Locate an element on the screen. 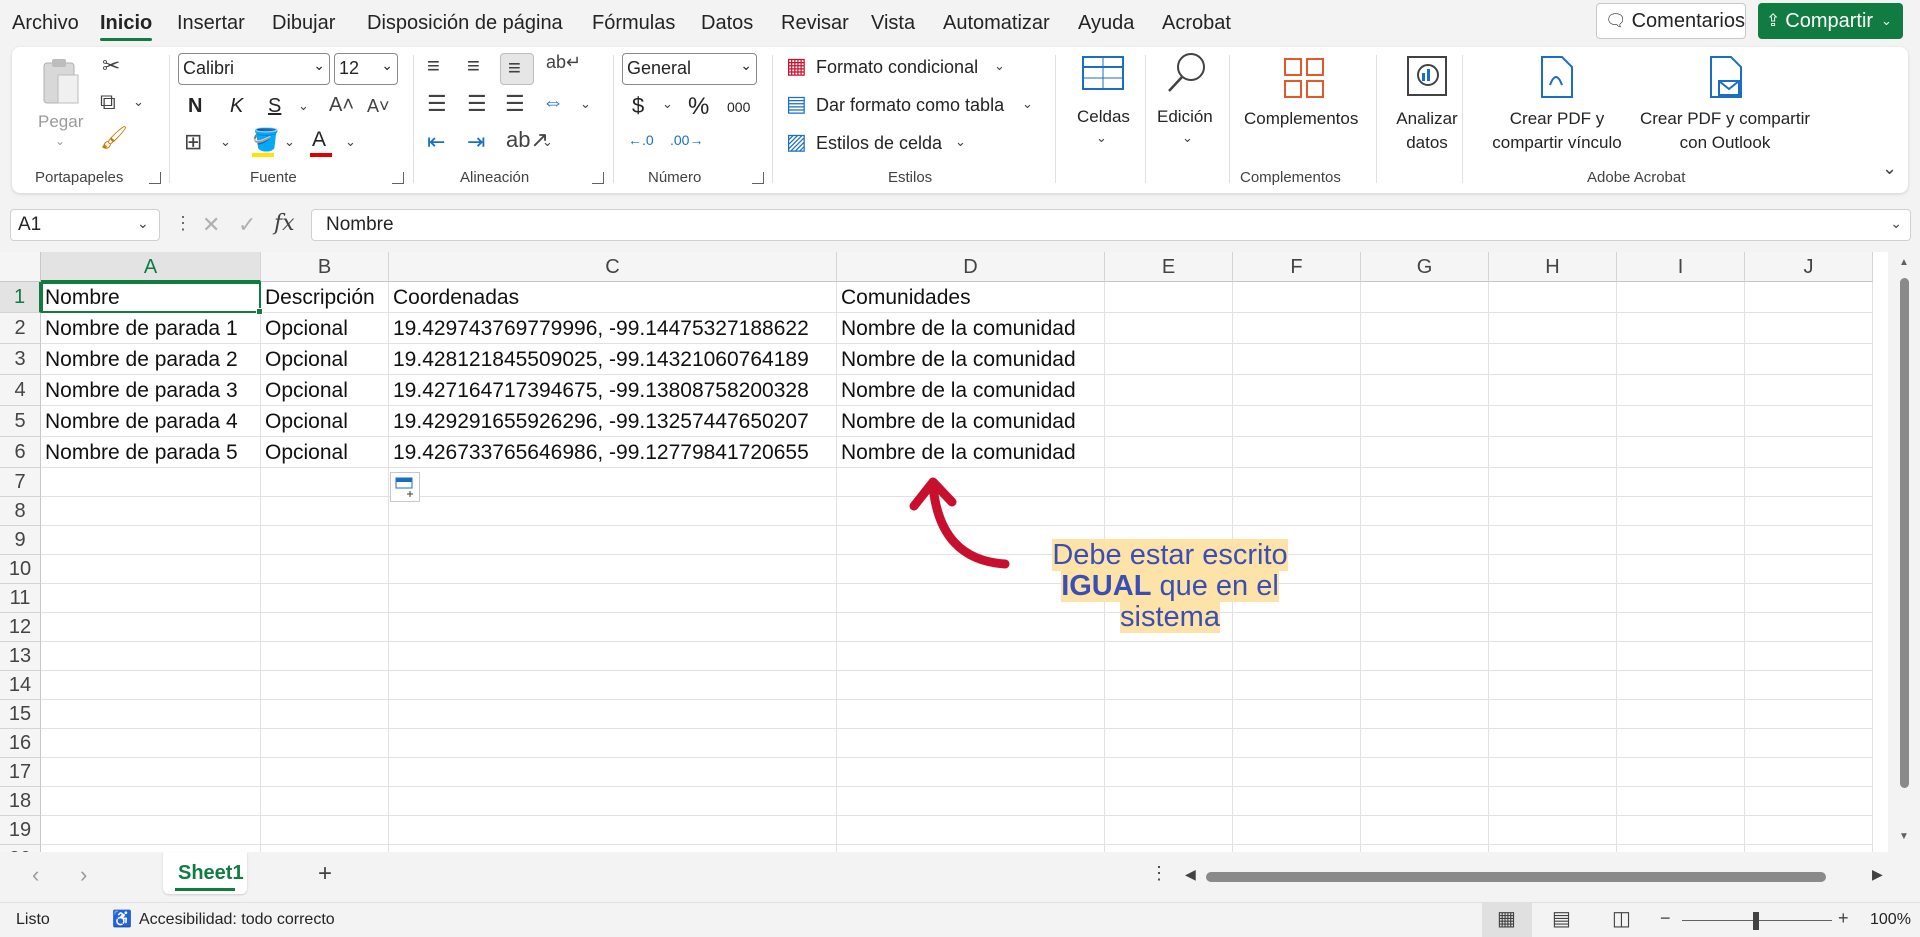 The height and width of the screenshot is (937, 1920). analyze-data-button: Analizar datos is located at coordinates (1427, 106).